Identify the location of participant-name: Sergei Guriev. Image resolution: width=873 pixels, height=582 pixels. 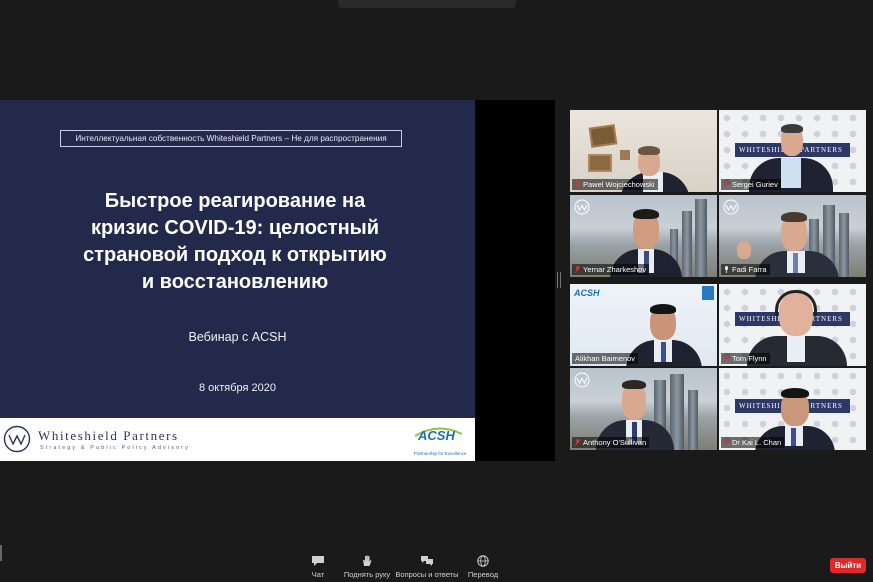
(755, 184).